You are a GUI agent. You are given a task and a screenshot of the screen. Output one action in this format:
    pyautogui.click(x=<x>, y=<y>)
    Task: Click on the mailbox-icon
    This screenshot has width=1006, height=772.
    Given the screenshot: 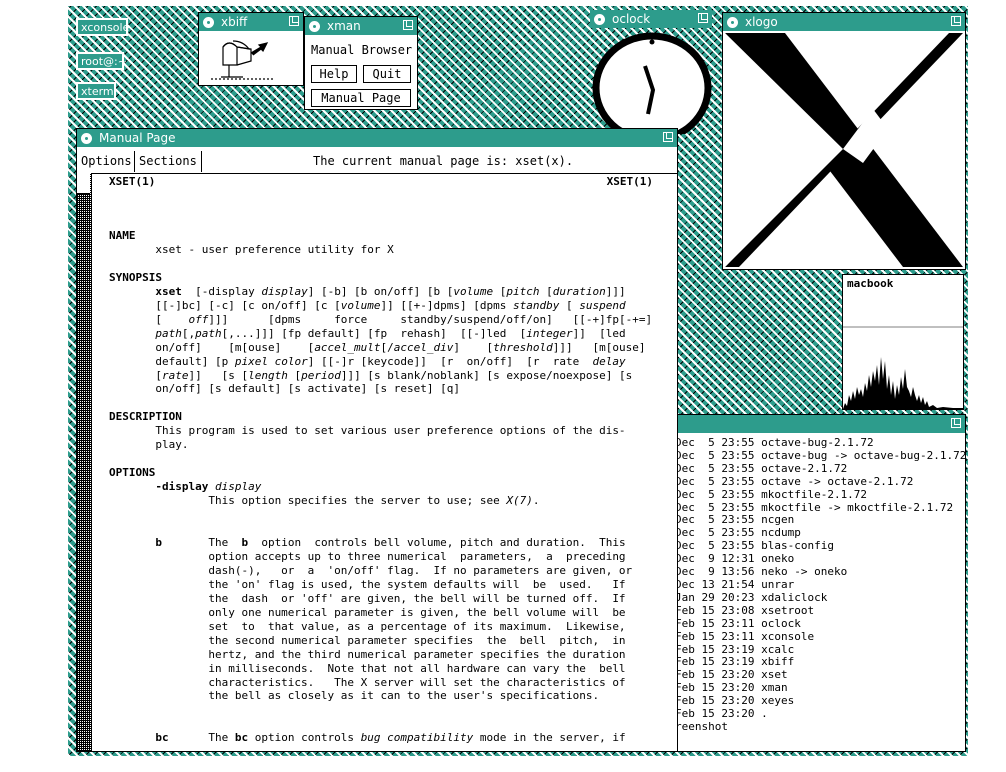 What is the action you would take?
    pyautogui.click(x=242, y=58)
    